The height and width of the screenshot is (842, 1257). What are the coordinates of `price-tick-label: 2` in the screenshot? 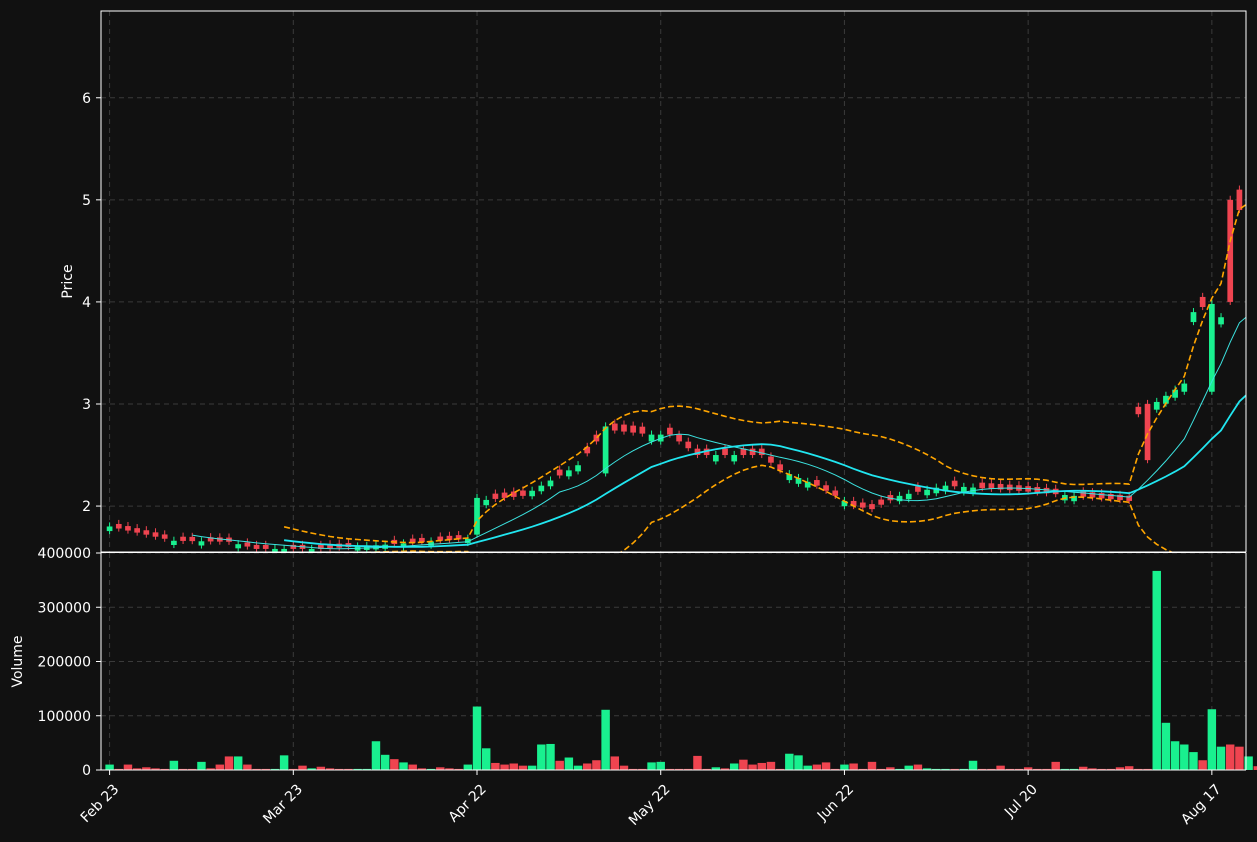 It's located at (86, 507).